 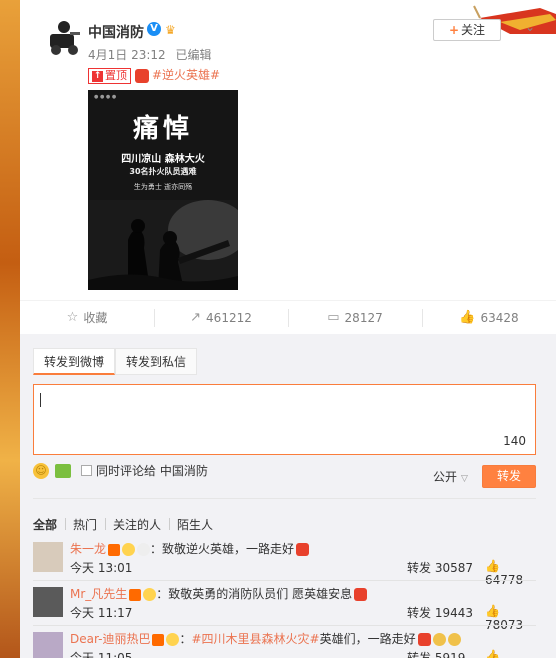 What do you see at coordinates (363, 317) in the screenshot?
I see `comment-count: 28127` at bounding box center [363, 317].